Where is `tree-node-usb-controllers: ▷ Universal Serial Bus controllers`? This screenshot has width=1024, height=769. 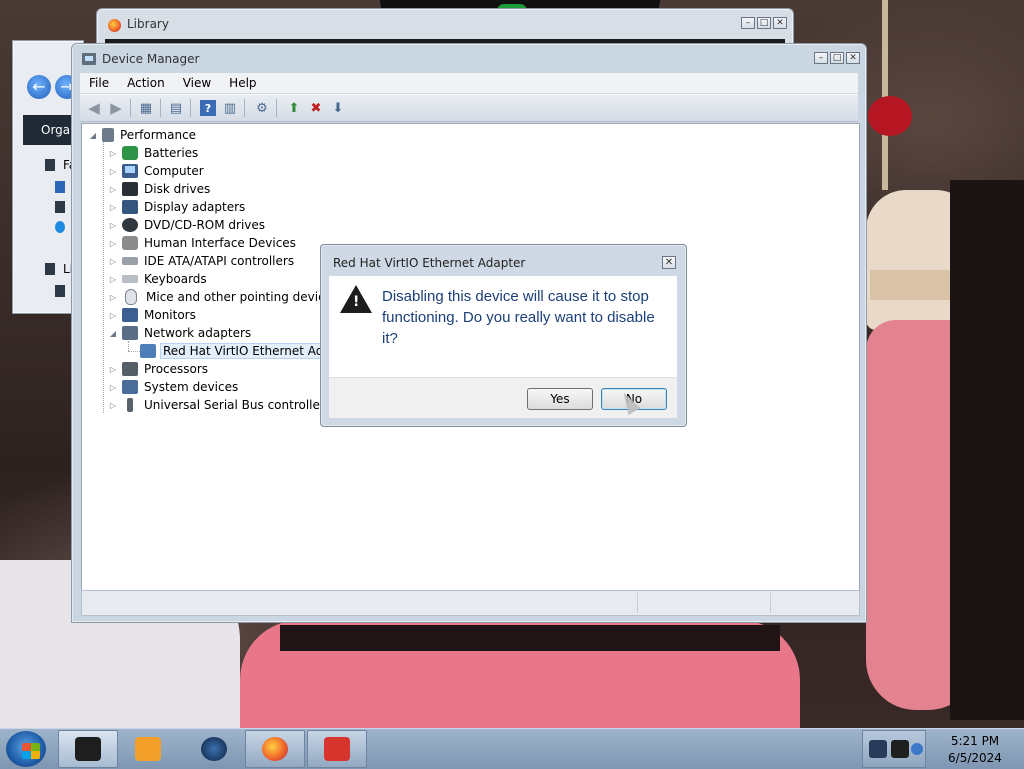
tree-node-usb-controllers: ▷ Universal Serial Bus controllers is located at coordinates (220, 405).